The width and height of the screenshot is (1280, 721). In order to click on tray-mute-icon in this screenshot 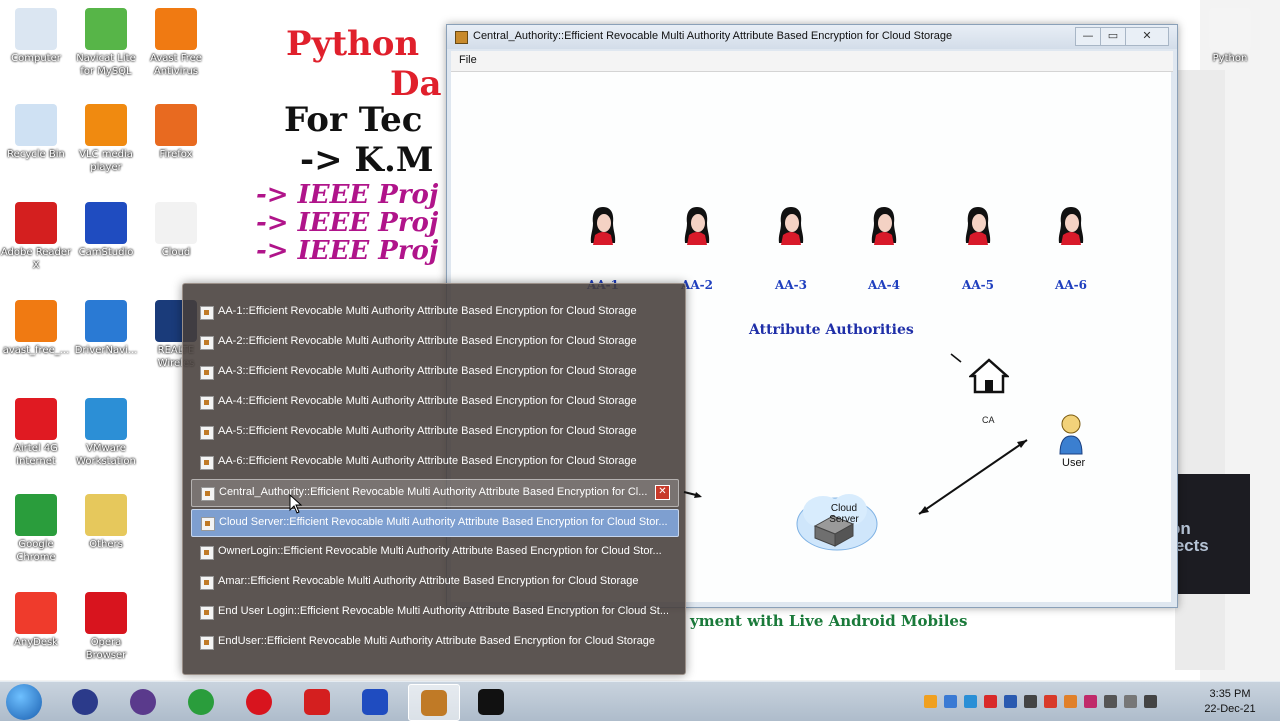, I will do `click(1130, 701)`.